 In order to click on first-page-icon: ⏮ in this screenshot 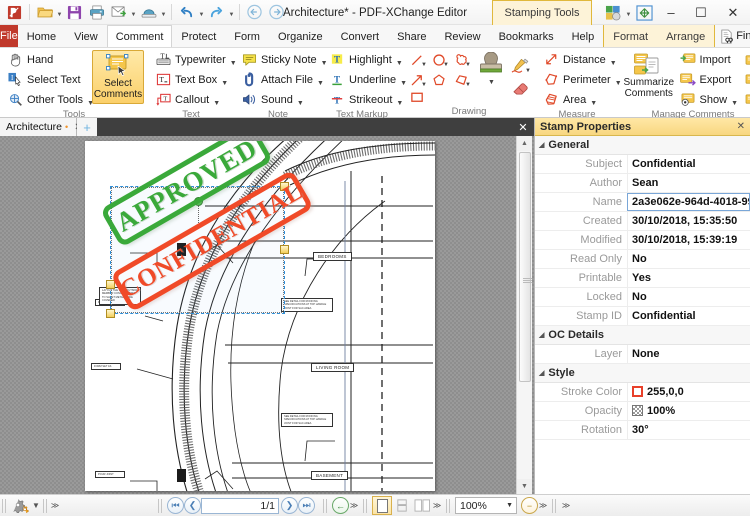, I will do `click(175, 505)`.